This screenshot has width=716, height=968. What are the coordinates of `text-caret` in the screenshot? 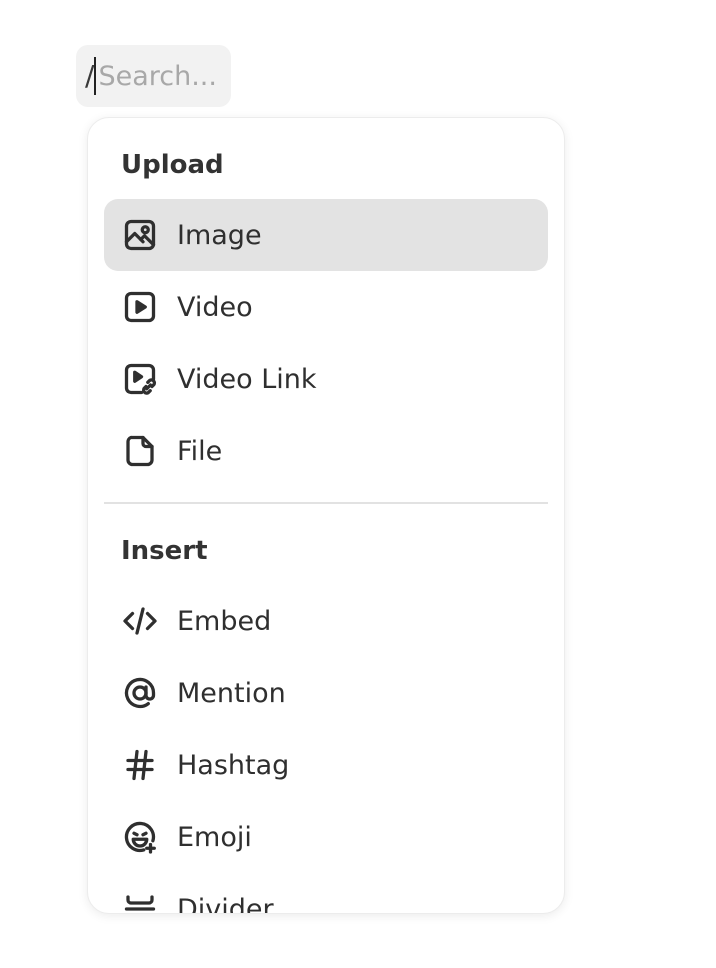 It's located at (95, 76).